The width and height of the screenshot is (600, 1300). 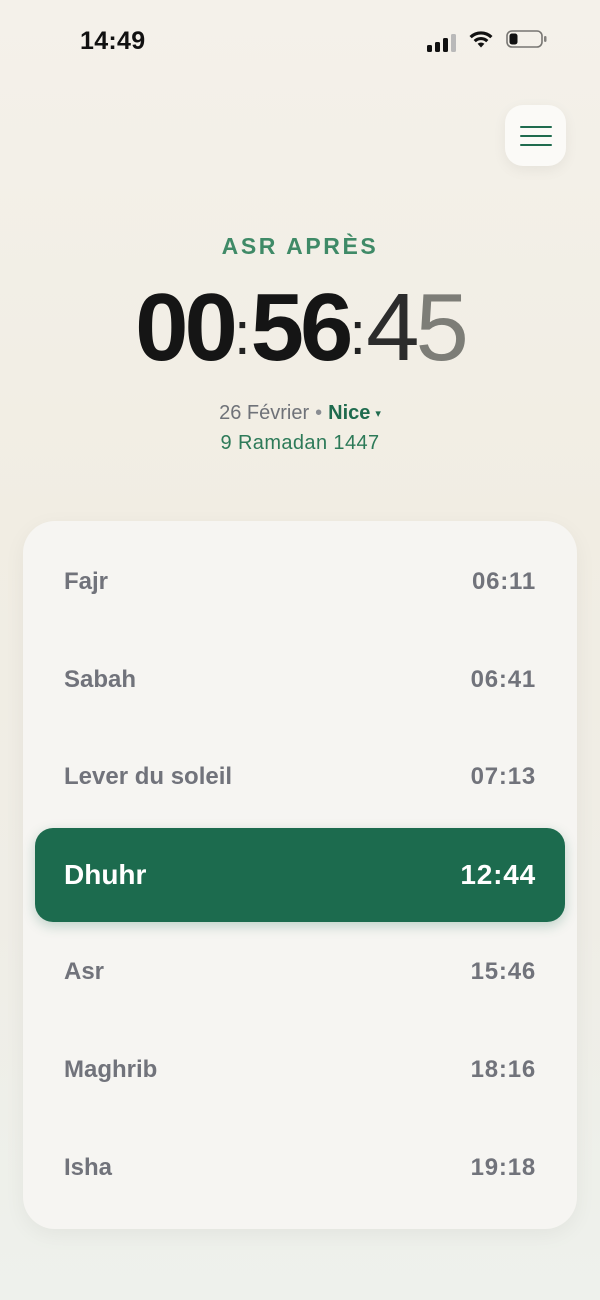 I want to click on prayer-name: Isha, so click(x=88, y=1167).